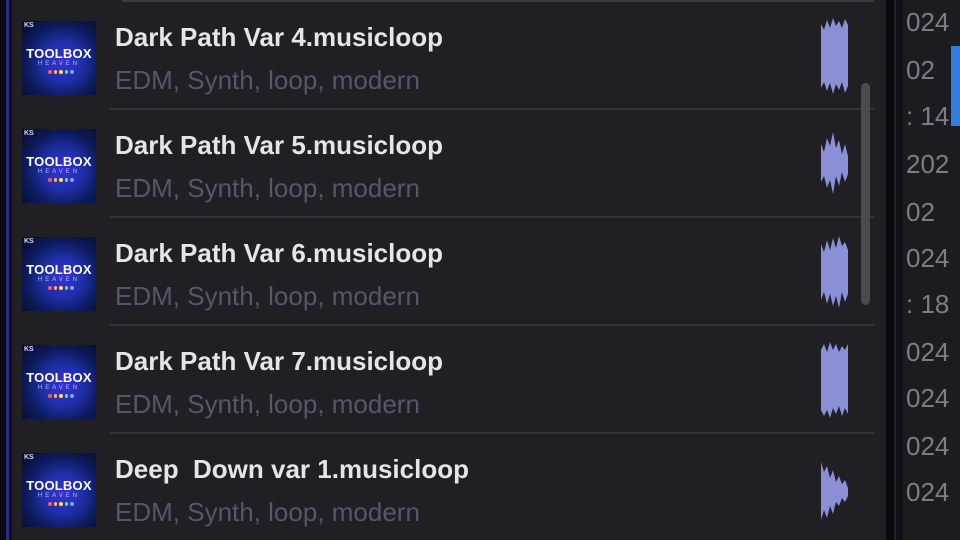 This screenshot has width=960, height=540. Describe the element at coordinates (928, 304) in the screenshot. I see `track-info-row: : 18` at that location.